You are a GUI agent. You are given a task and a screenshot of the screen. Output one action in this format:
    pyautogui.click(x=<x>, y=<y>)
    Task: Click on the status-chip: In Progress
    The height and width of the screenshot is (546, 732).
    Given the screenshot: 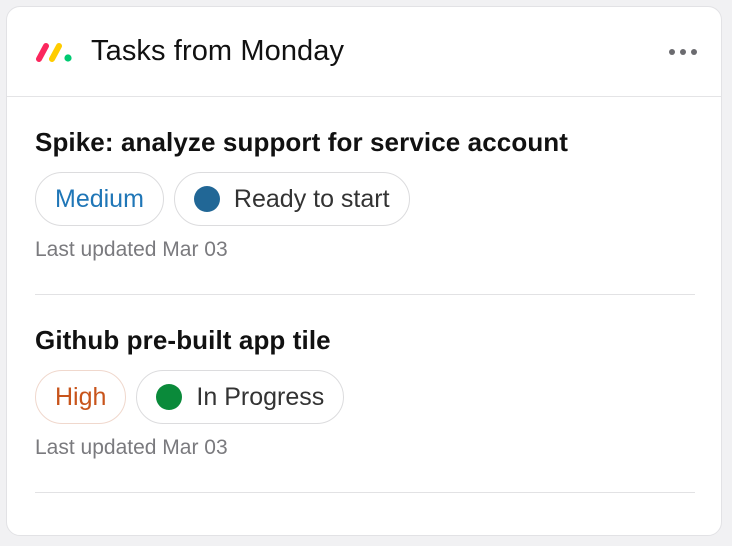 What is the action you would take?
    pyautogui.click(x=240, y=397)
    